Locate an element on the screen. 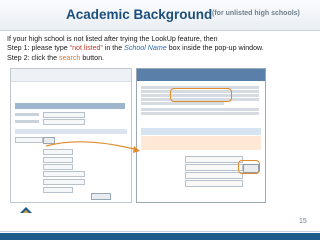  form-header is located at coordinates (71, 75).